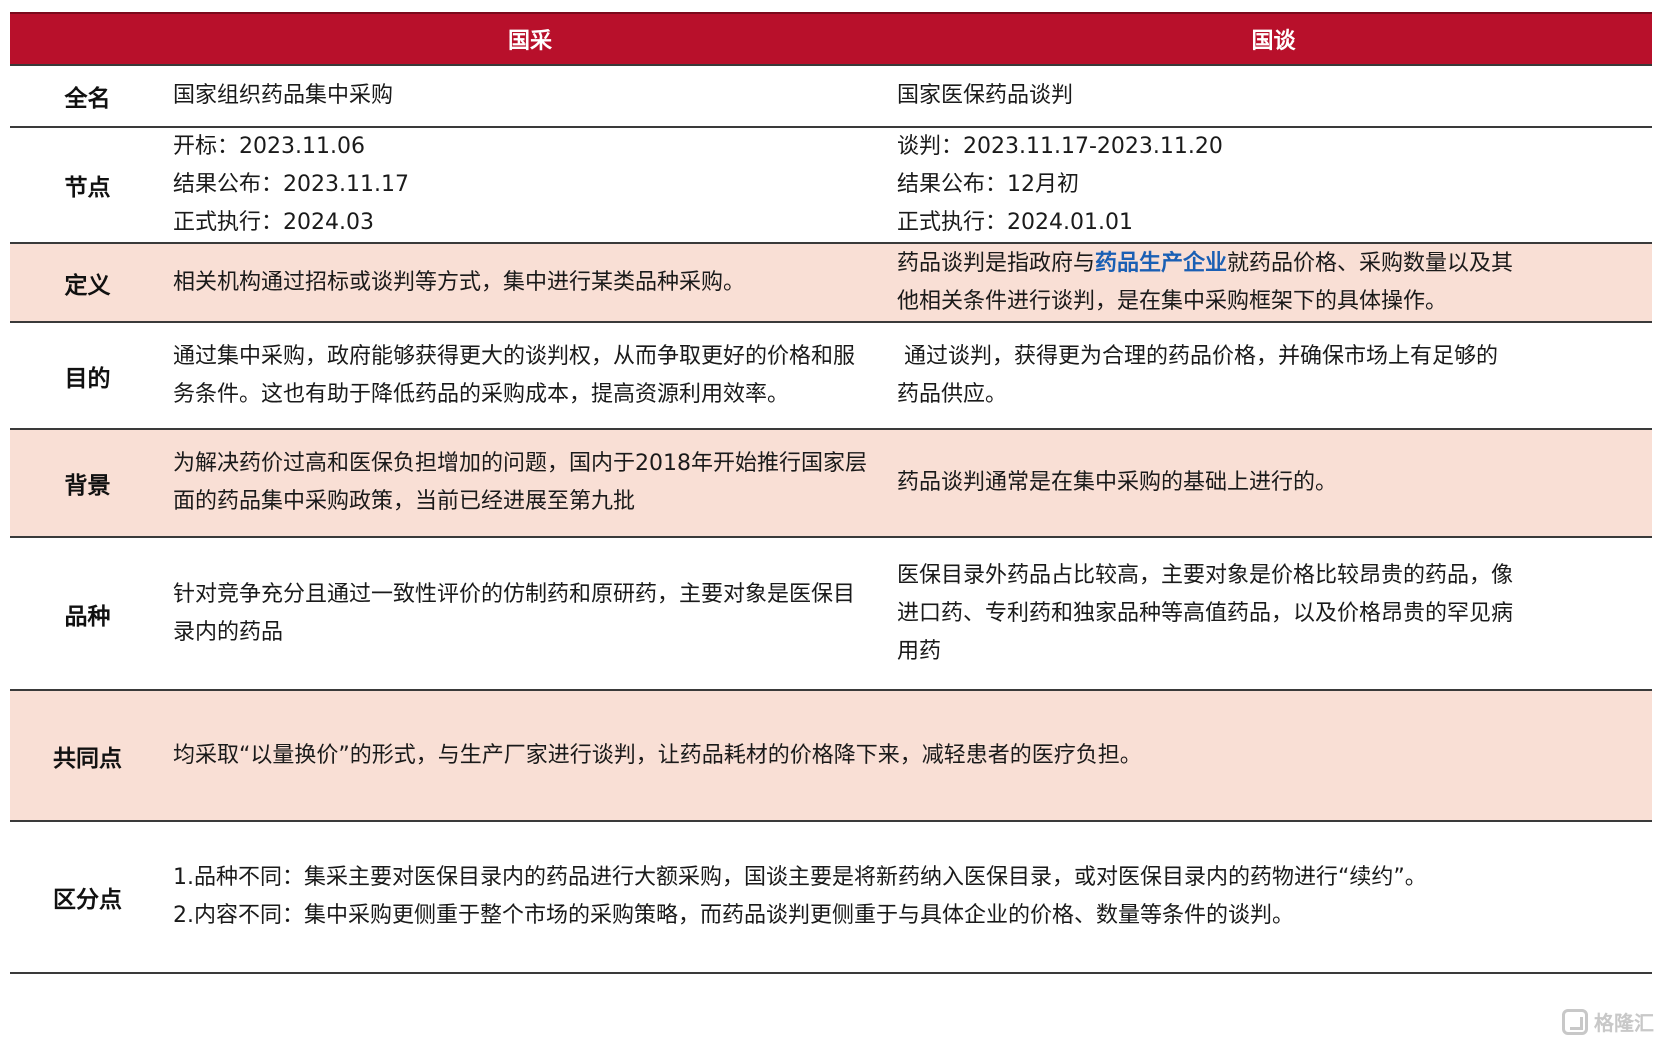 The width and height of the screenshot is (1662, 1042). What do you see at coordinates (87, 378) in the screenshot?
I see `row-label: 目的` at bounding box center [87, 378].